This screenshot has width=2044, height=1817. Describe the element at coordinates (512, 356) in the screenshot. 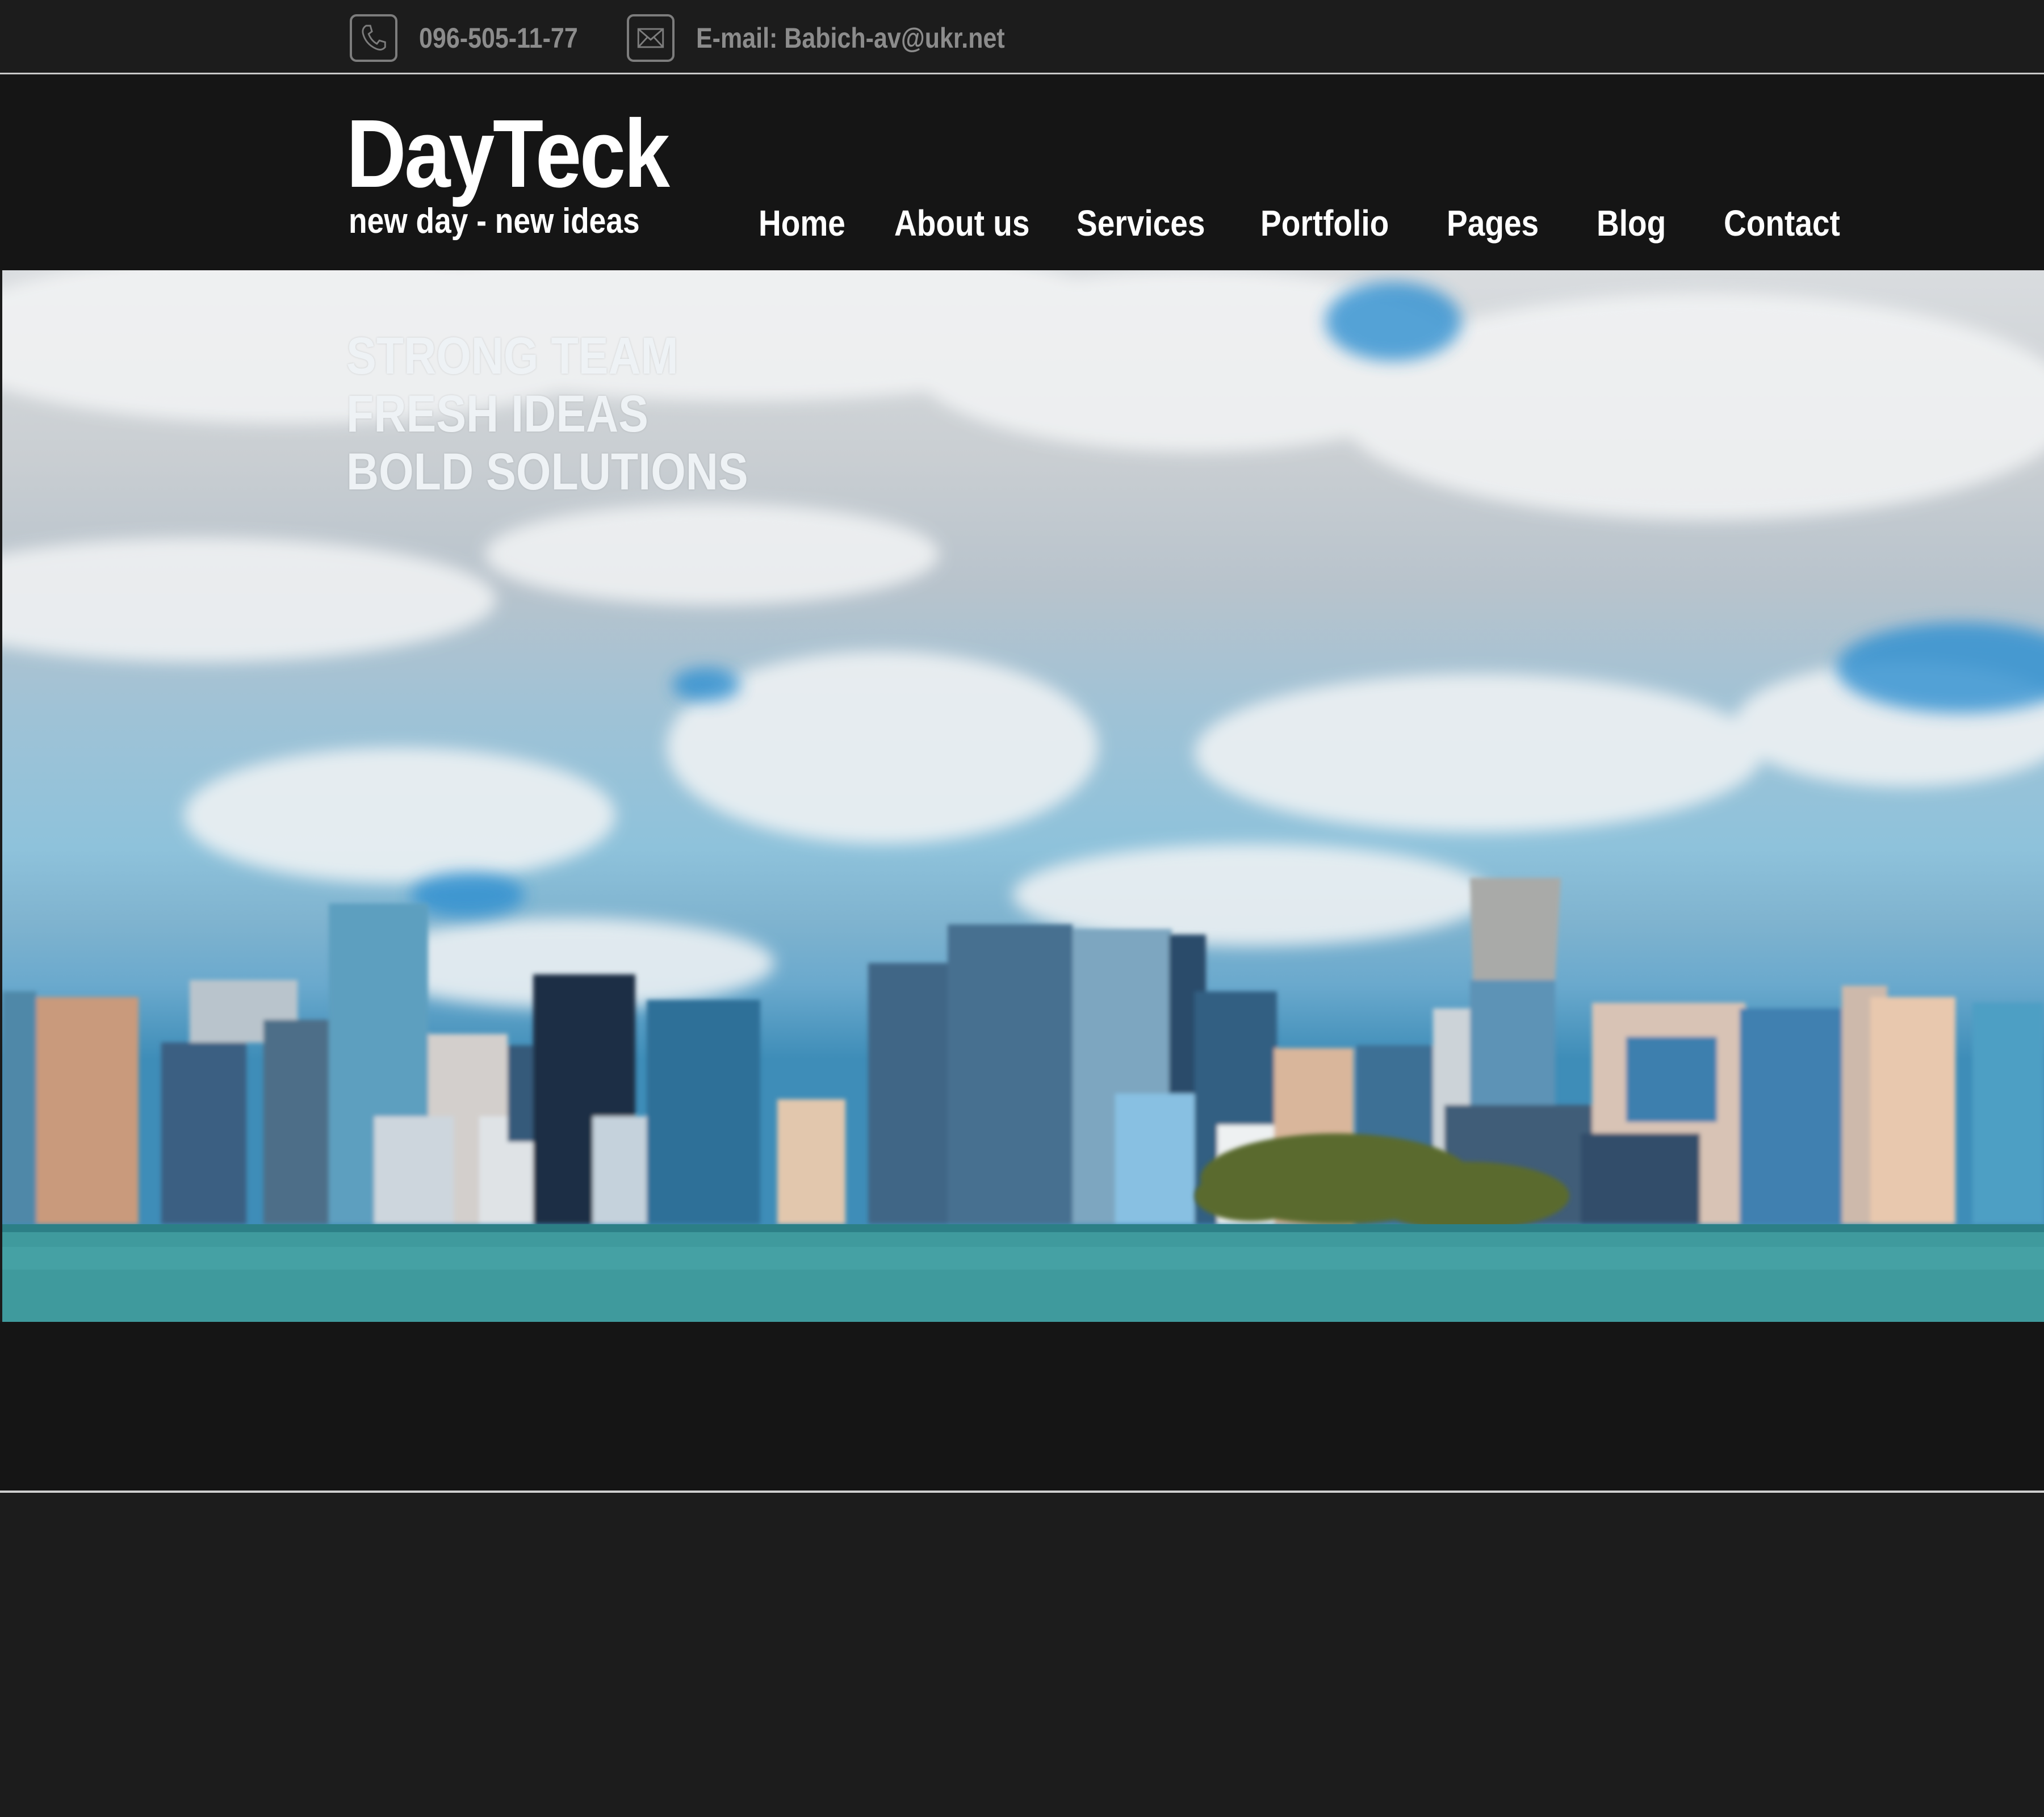

I see `hero-line-strong-team: STRONG TEAM` at that location.